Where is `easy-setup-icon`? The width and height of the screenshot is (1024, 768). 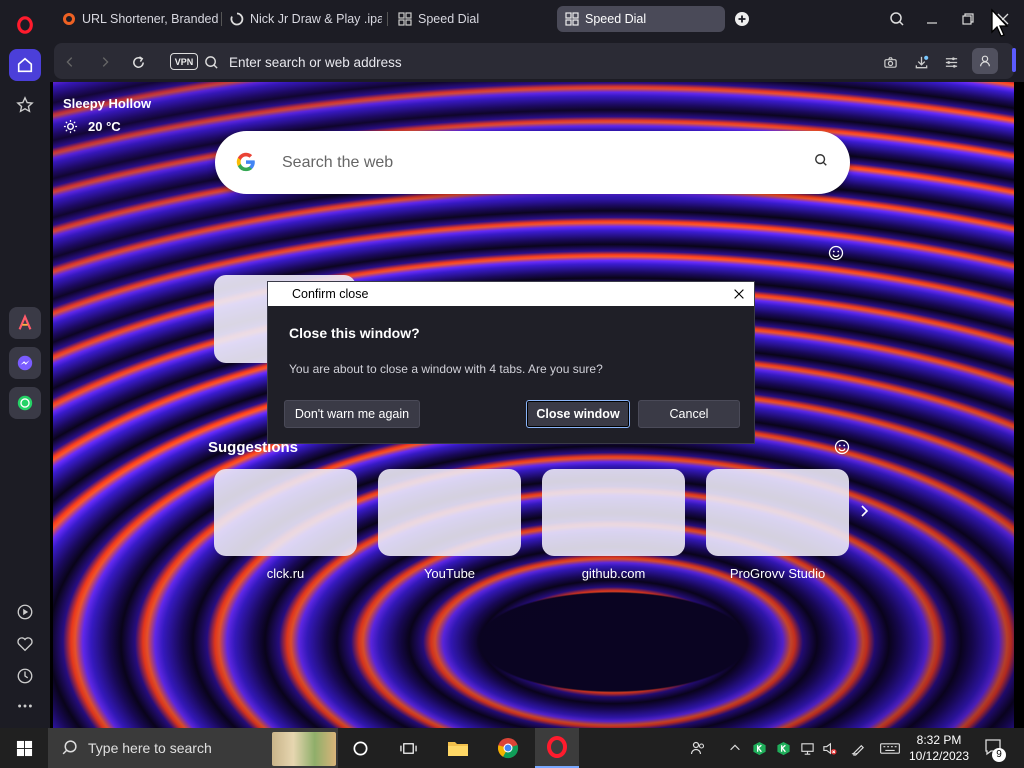 easy-setup-icon is located at coordinates (951, 62).